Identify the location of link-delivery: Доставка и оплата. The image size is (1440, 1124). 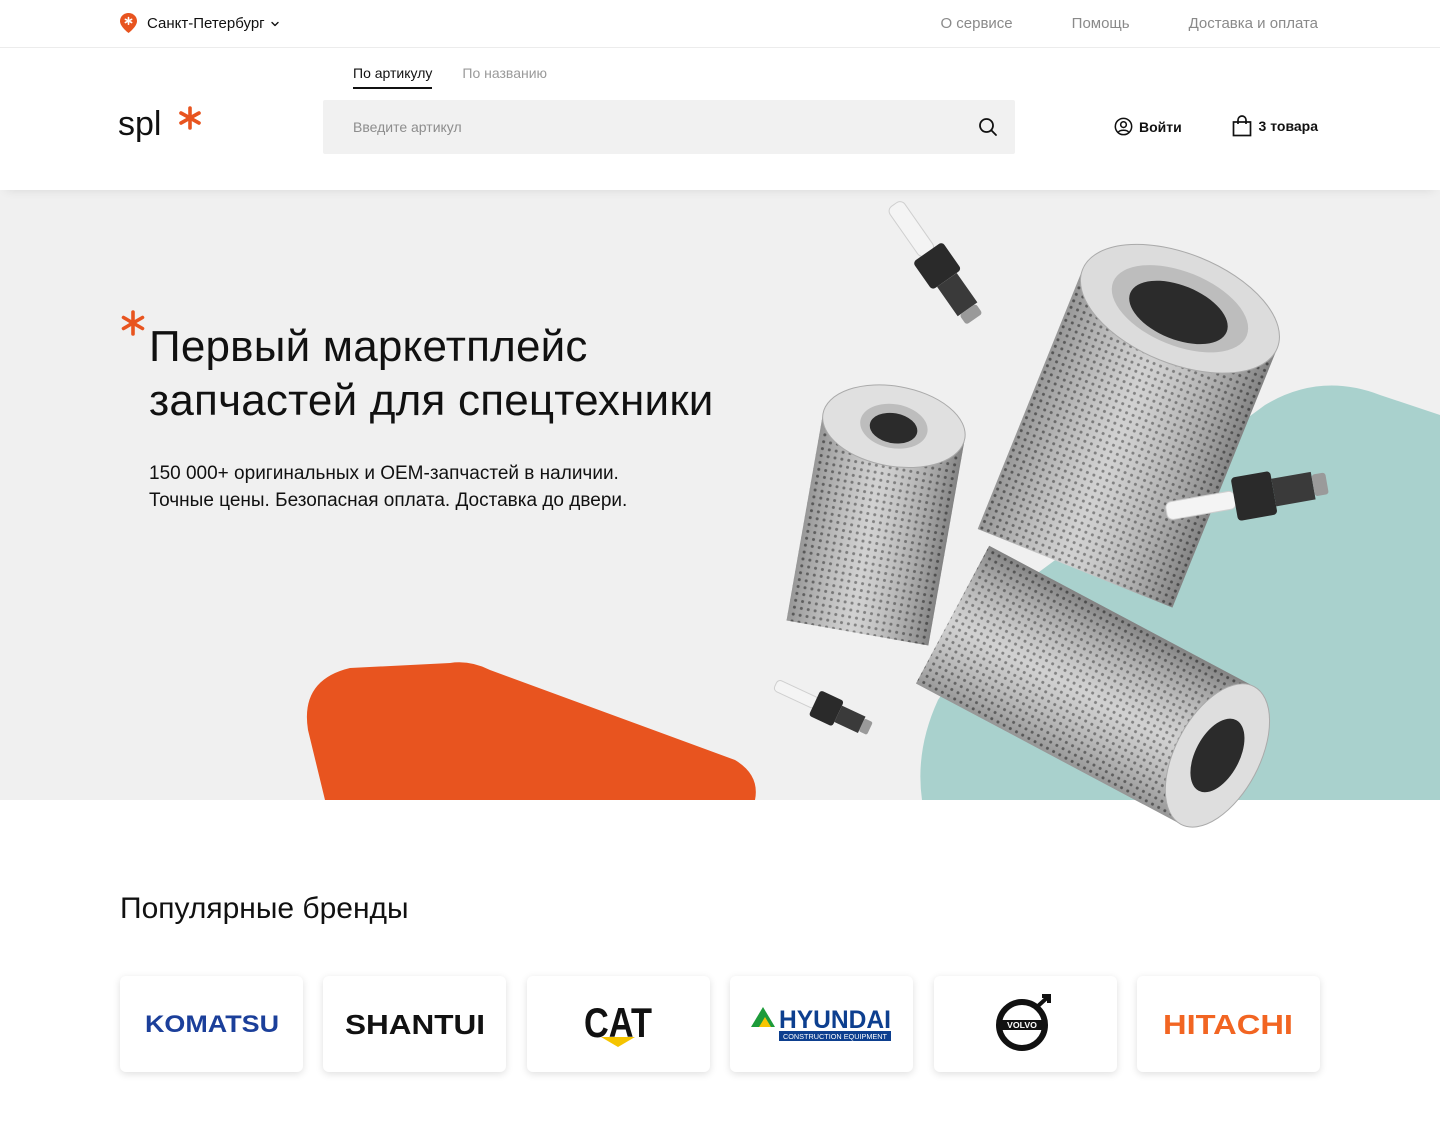
(1253, 23).